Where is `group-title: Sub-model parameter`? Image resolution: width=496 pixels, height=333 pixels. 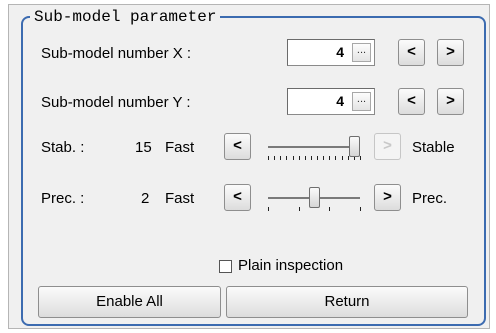
group-title: Sub-model parameter is located at coordinates (125, 17).